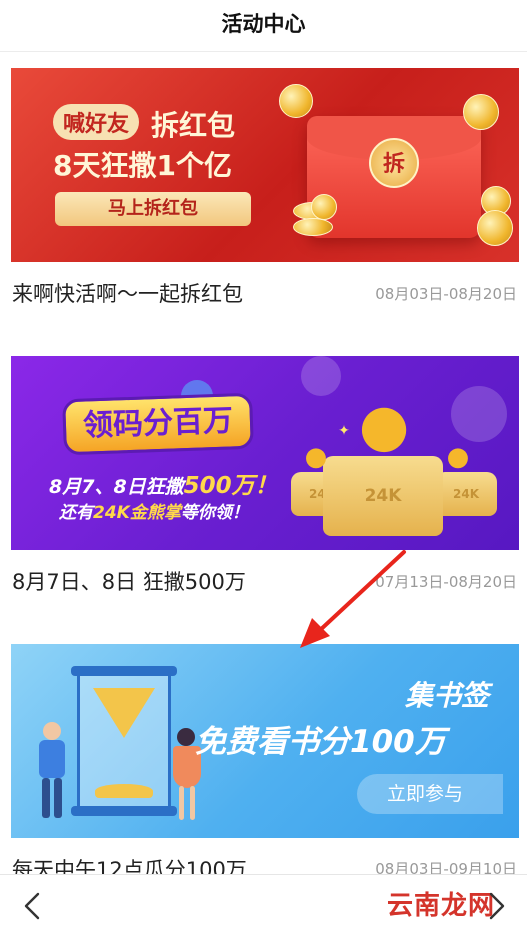 The height and width of the screenshot is (933, 527). What do you see at coordinates (53, 772) in the screenshot?
I see `man-illustration` at bounding box center [53, 772].